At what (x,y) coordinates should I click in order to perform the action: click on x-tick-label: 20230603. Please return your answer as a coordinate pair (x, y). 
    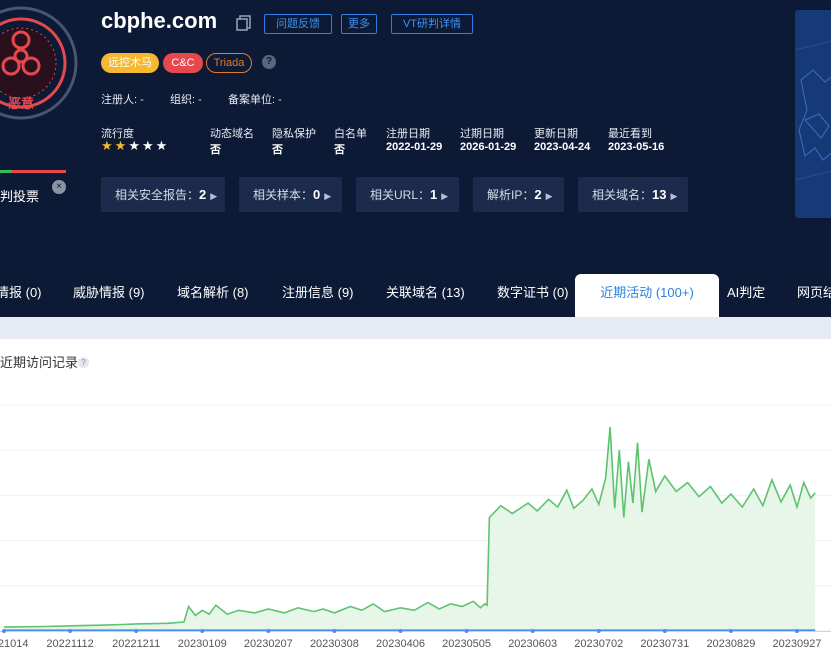
    Looking at the image, I should click on (532, 644).